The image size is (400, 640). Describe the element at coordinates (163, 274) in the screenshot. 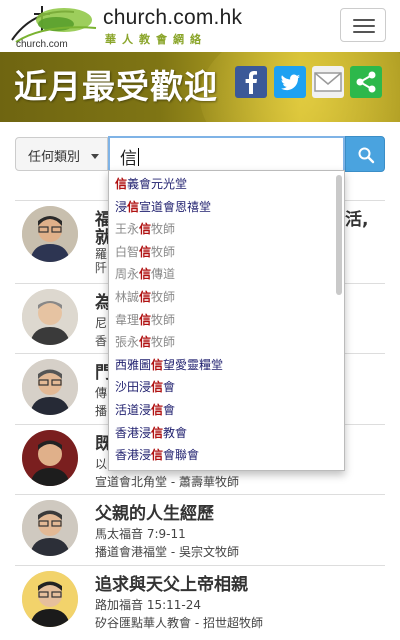

I see `suggestion-text: 傳道` at that location.